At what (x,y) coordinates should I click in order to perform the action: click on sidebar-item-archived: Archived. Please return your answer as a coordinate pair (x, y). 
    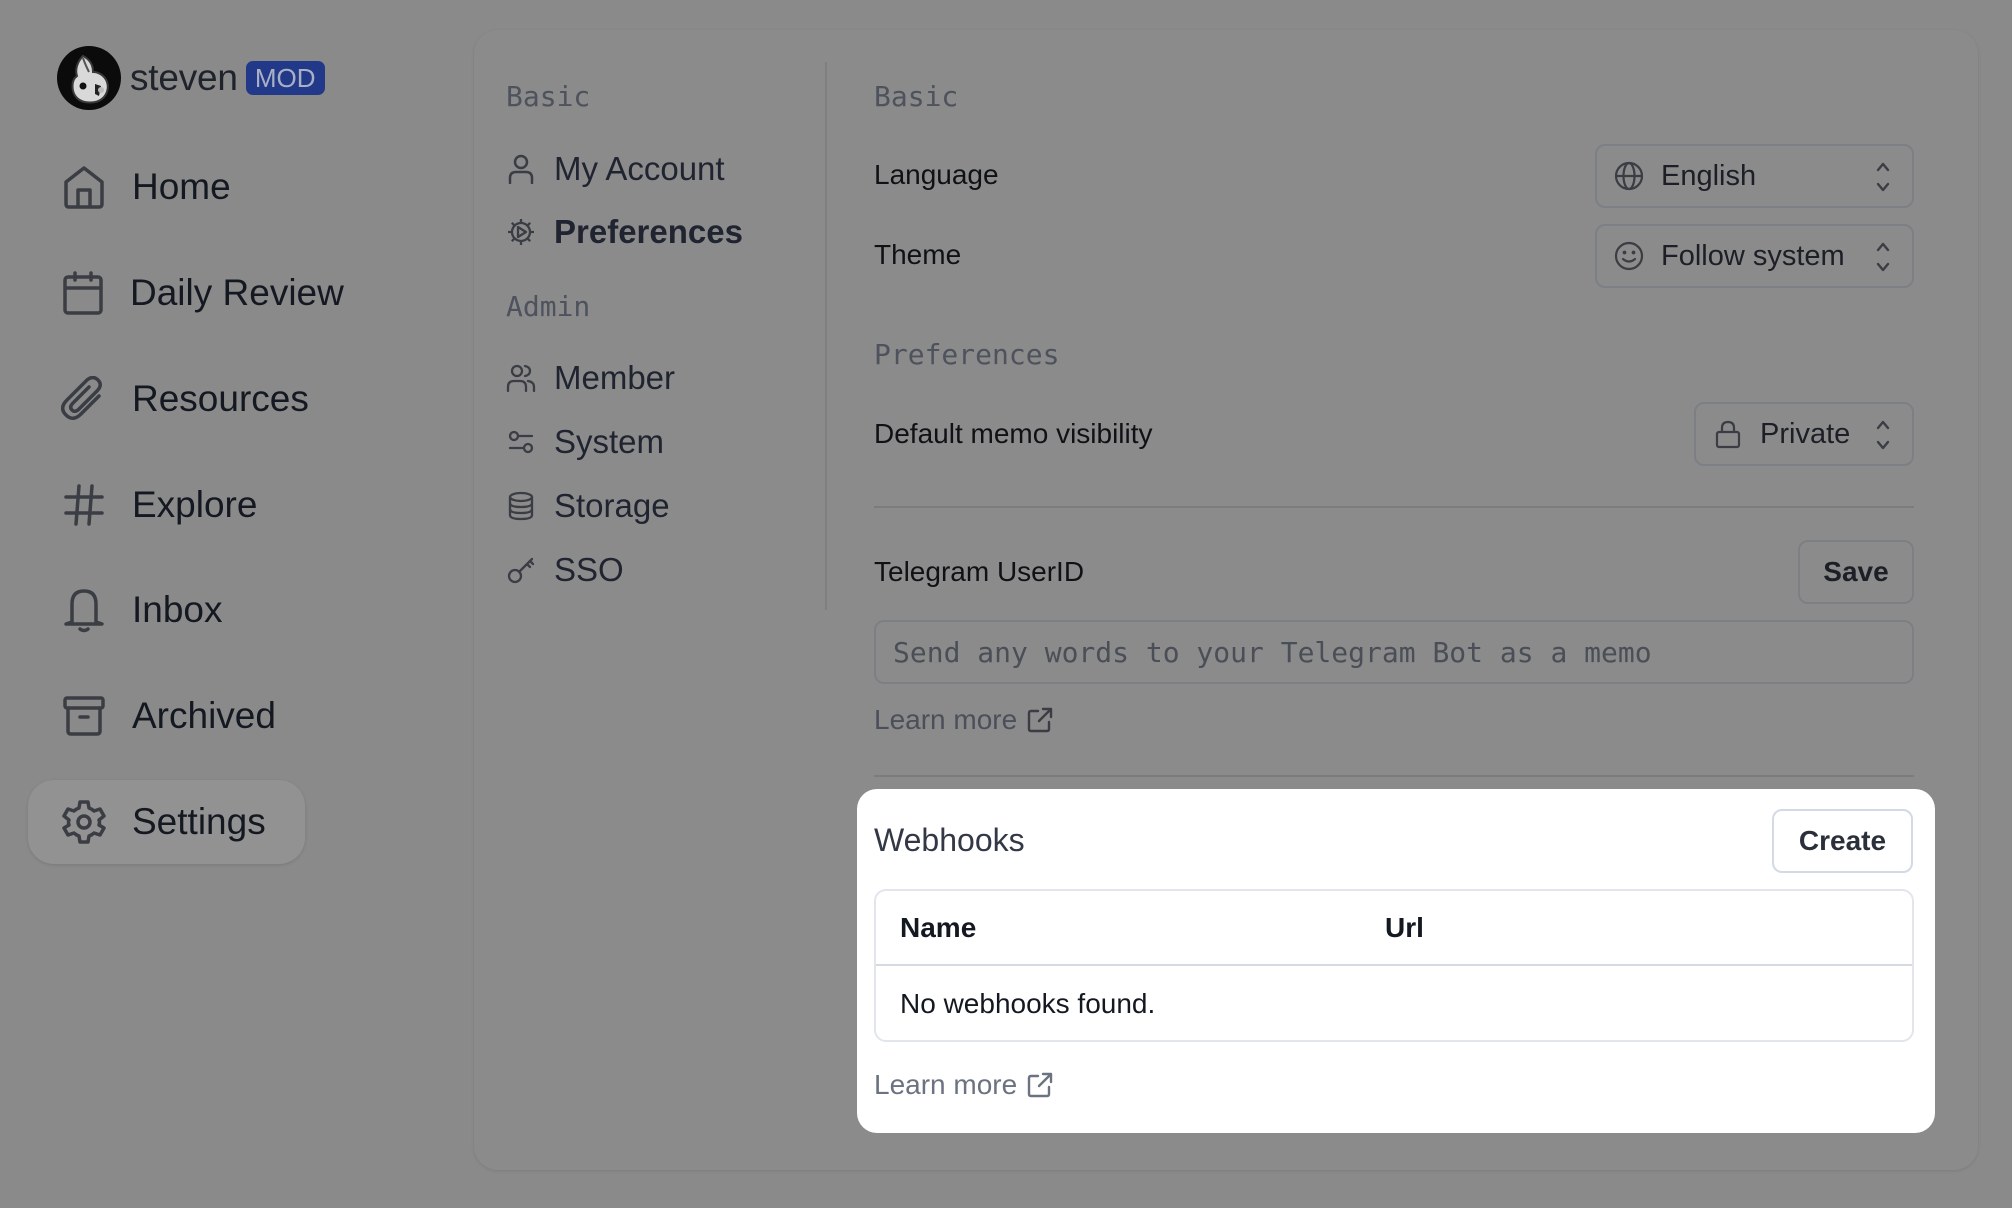
    Looking at the image, I should click on (166, 716).